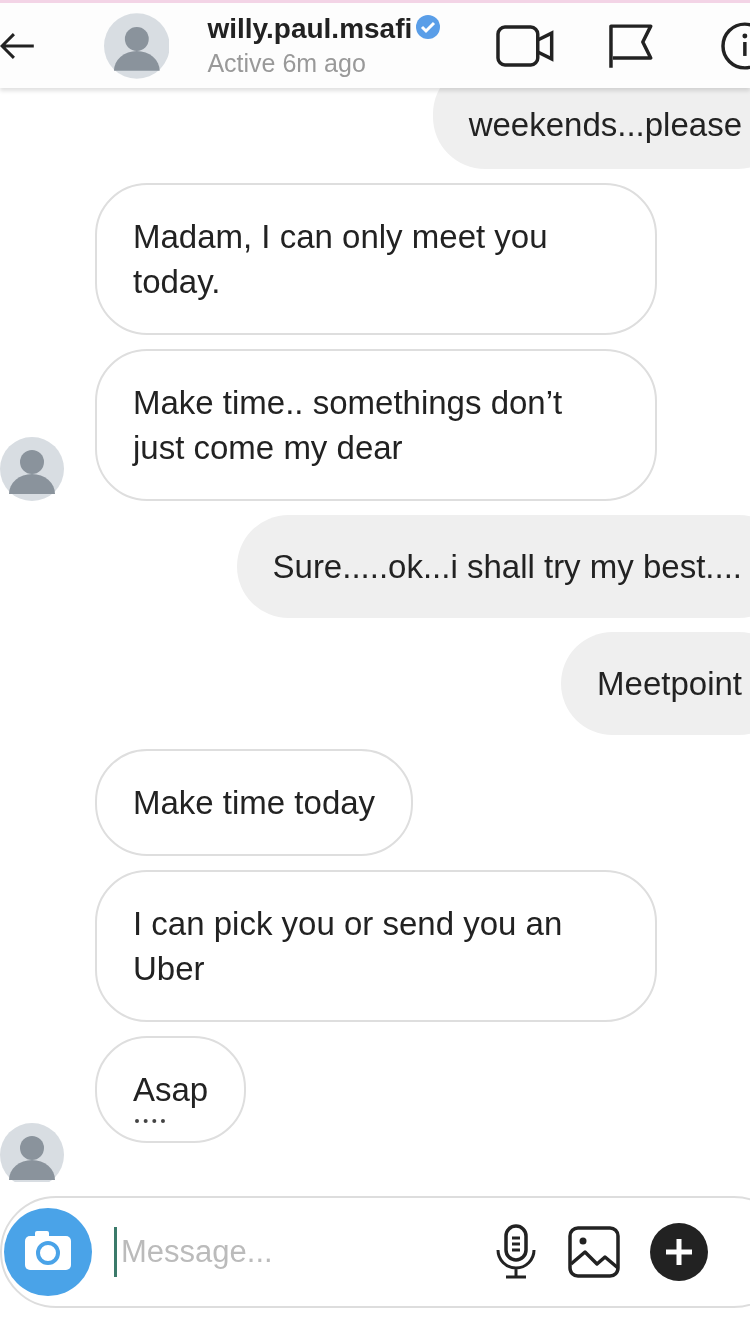  I want to click on received-message: Make time today, so click(254, 802).